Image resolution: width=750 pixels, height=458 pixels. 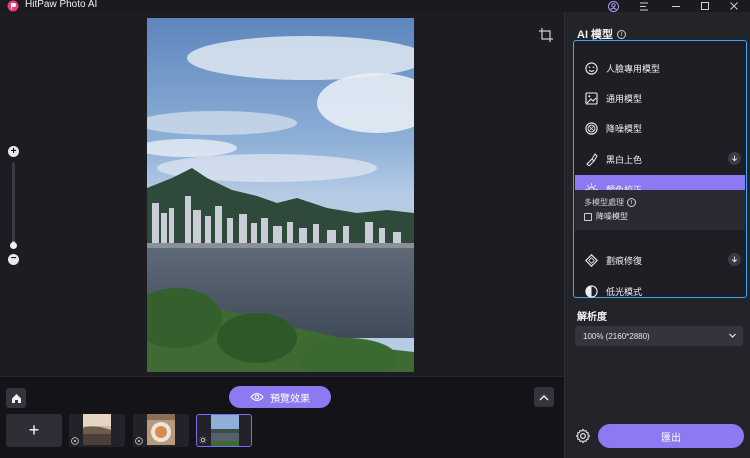 I want to click on close-icon, so click(x=734, y=6).